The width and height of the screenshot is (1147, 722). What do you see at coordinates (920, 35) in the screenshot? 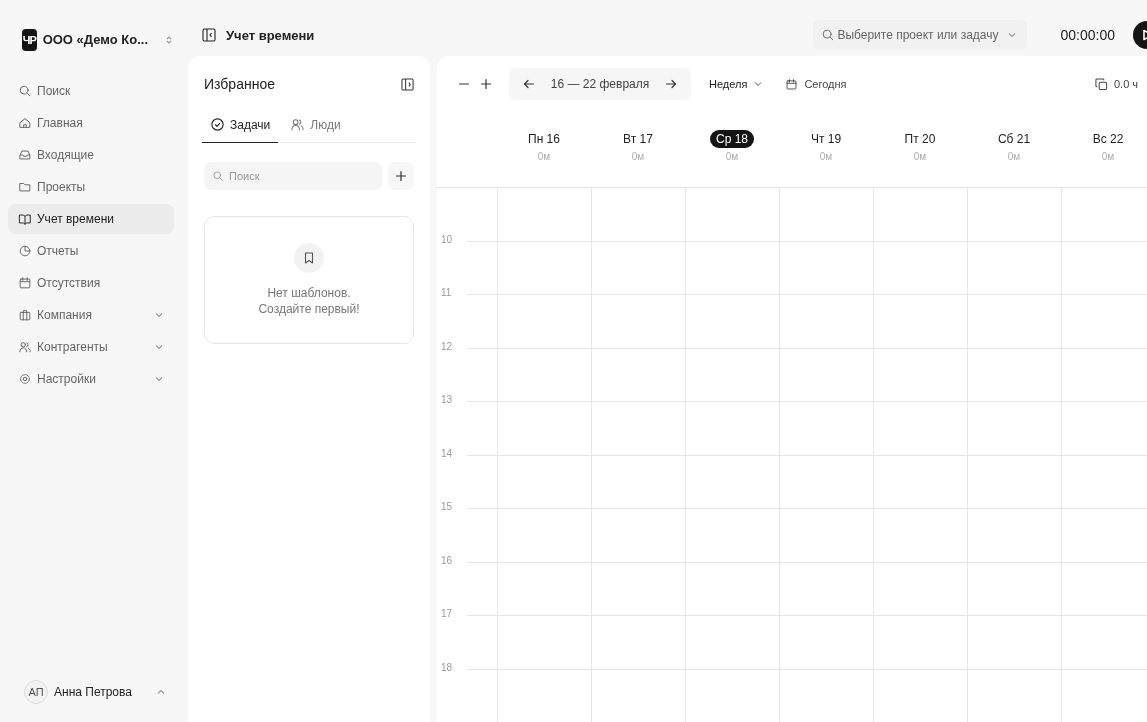
I see `project-picker: Выберите проект или задачу` at bounding box center [920, 35].